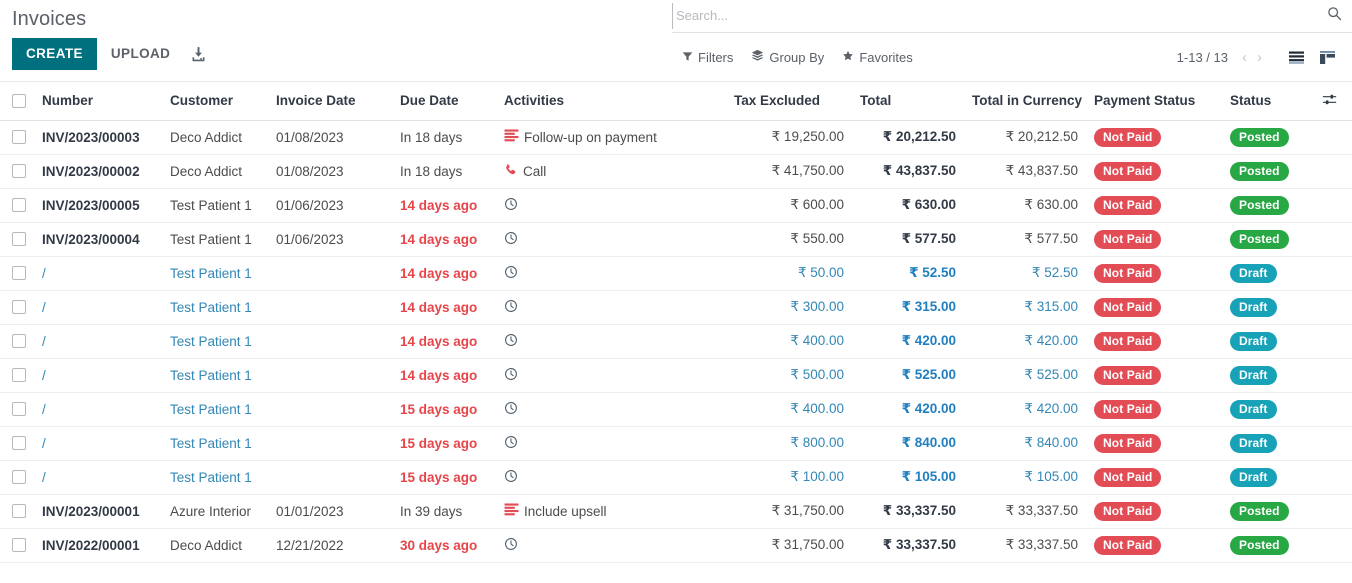 The image size is (1352, 583). What do you see at coordinates (98, 205) in the screenshot?
I see `cell-number: INV/2023/00005` at bounding box center [98, 205].